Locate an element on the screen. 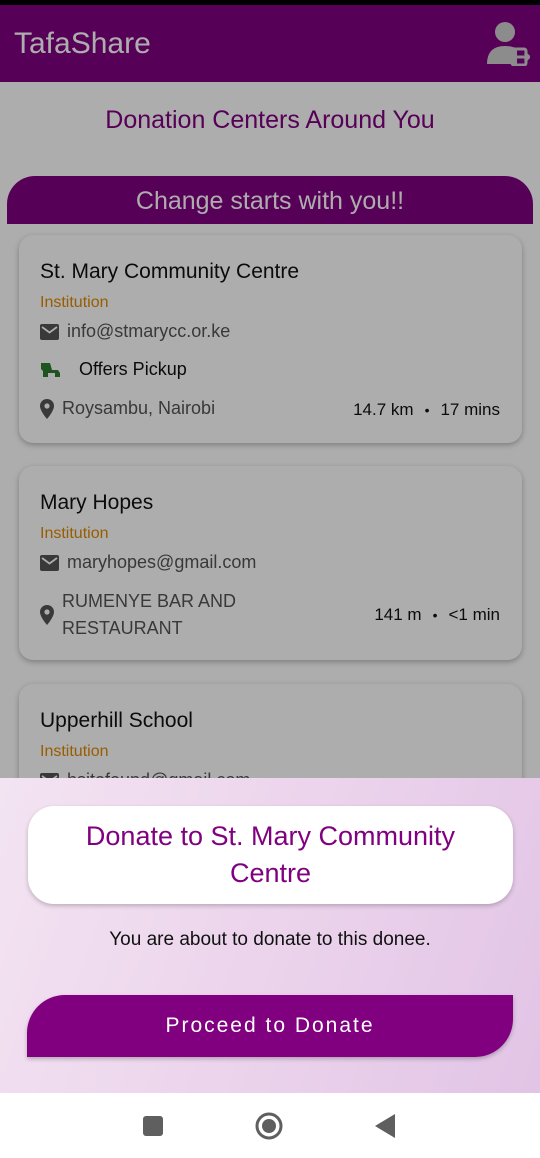 The width and height of the screenshot is (540, 1158). pickup-row: Offers Pickup is located at coordinates (113, 369).